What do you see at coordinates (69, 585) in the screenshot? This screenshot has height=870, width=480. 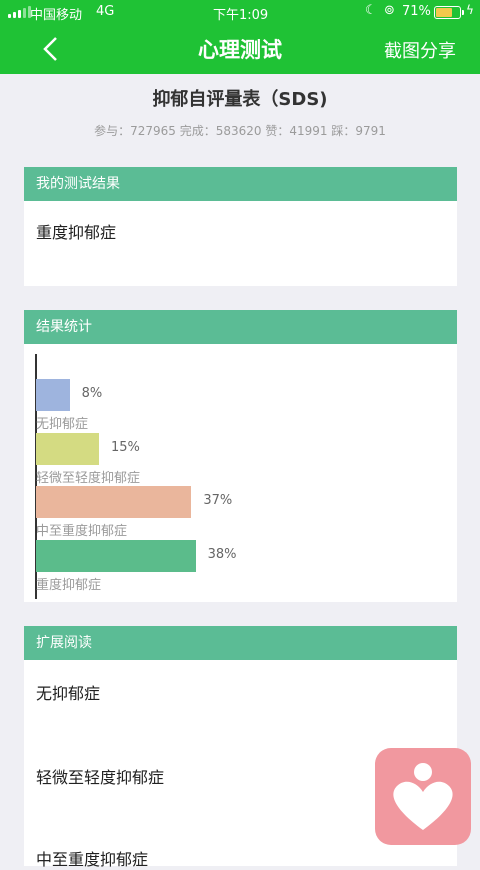 I see `chart-category-label: 重度抑郁症` at bounding box center [69, 585].